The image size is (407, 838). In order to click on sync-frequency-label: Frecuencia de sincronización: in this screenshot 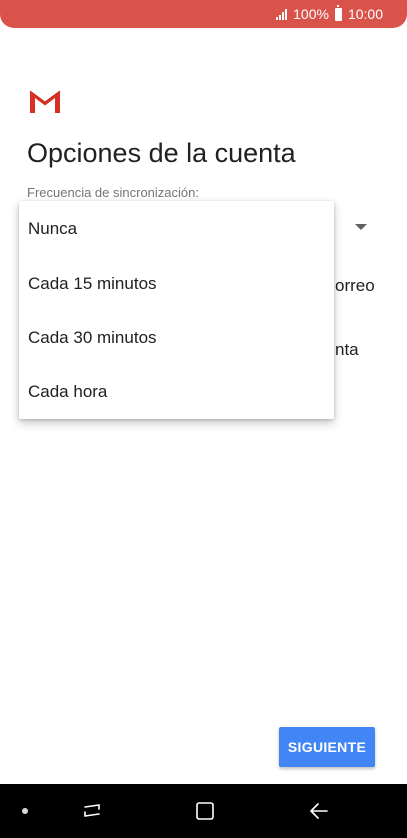, I will do `click(113, 192)`.